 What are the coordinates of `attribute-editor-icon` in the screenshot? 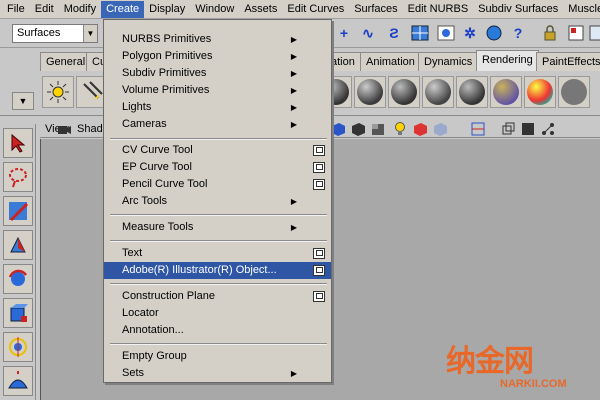 It's located at (593, 33).